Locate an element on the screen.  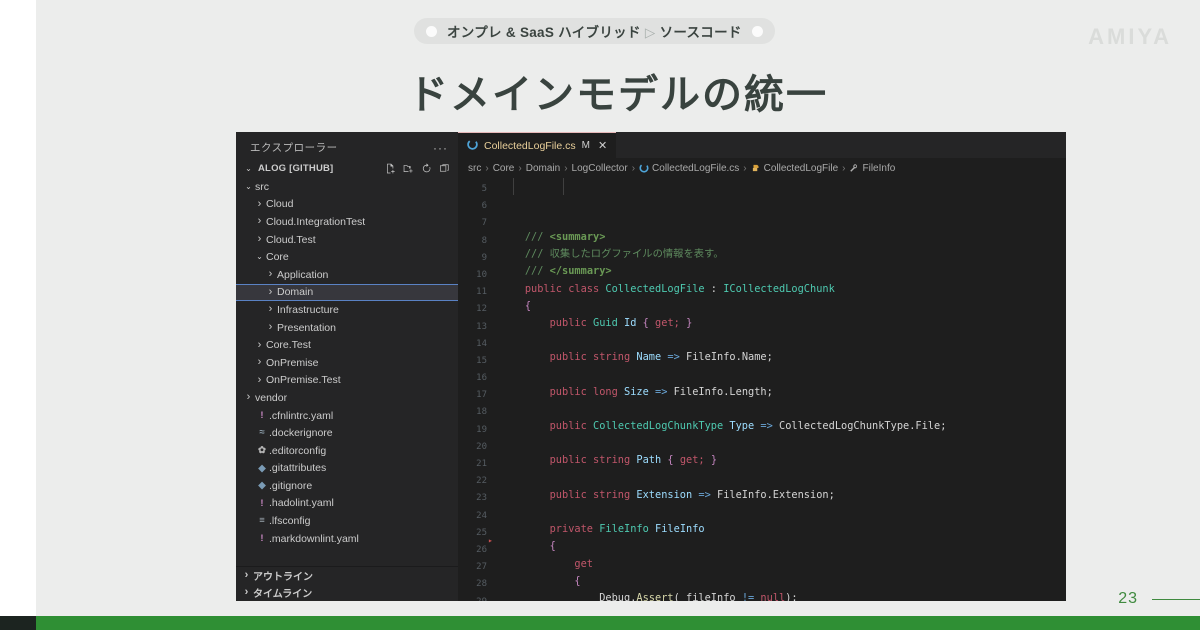
pill-dot-left-icon is located at coordinates (431, 31).